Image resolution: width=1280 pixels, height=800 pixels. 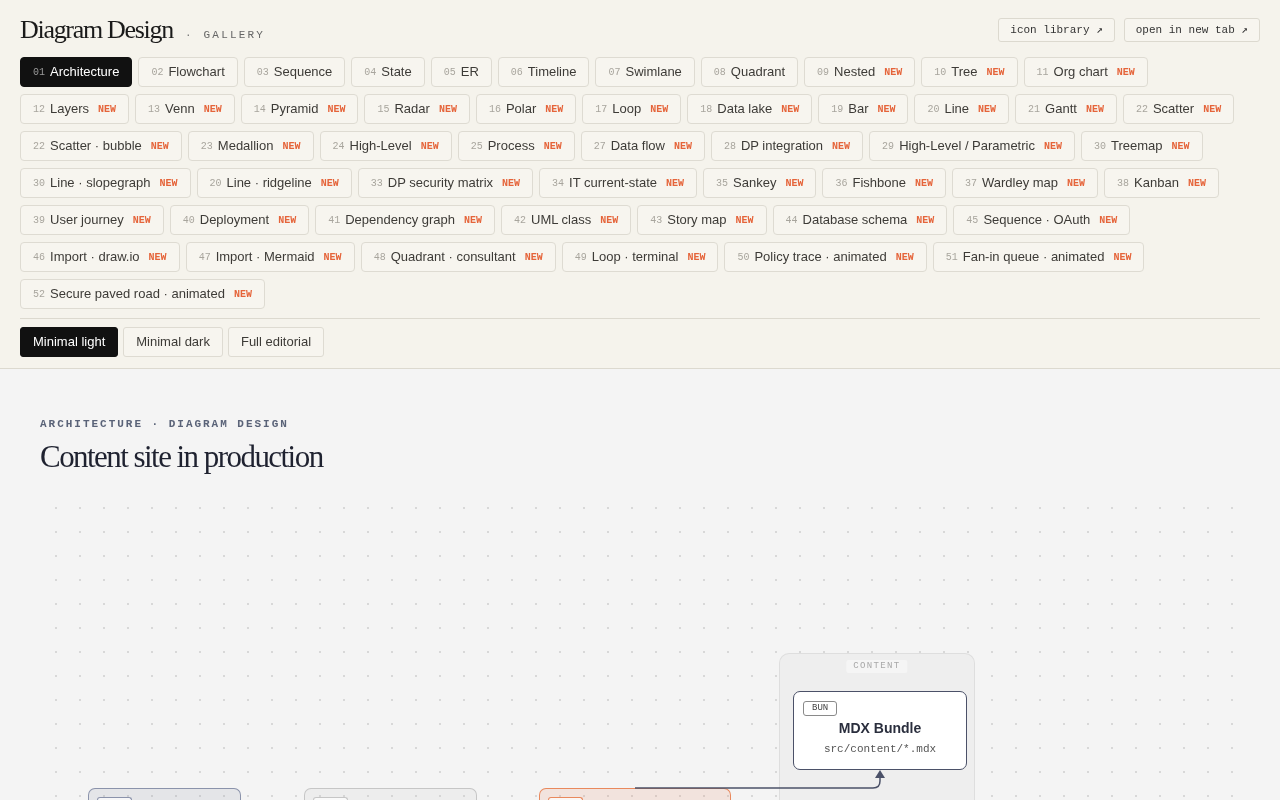 What do you see at coordinates (92, 220) in the screenshot?
I see `diagram-type-tab: 39 User journey NEW` at bounding box center [92, 220].